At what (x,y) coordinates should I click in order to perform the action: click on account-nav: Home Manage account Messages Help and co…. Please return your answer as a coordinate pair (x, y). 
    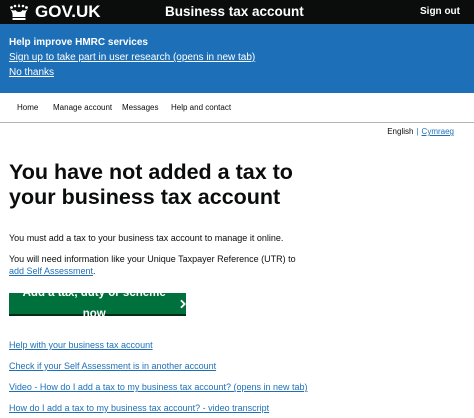
    Looking at the image, I should click on (237, 108).